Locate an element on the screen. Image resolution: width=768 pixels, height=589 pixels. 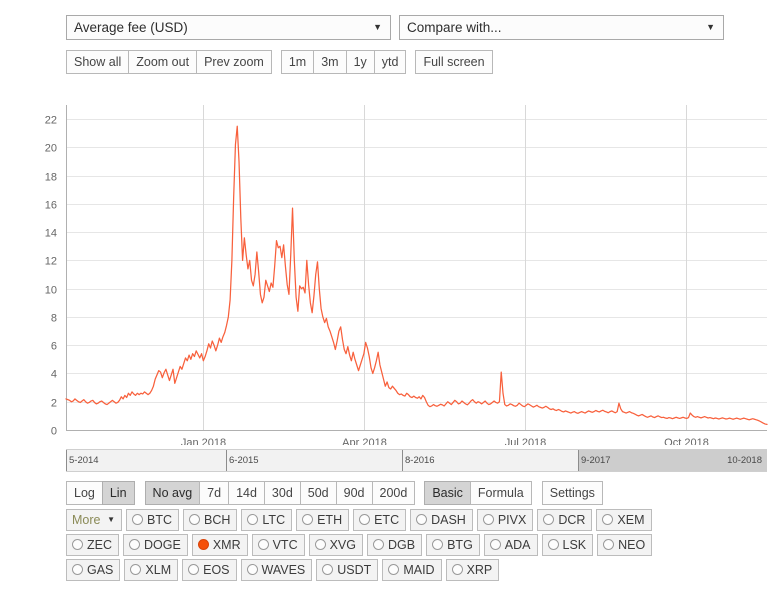
coin-option-pivx: PIVX is located at coordinates (505, 520).